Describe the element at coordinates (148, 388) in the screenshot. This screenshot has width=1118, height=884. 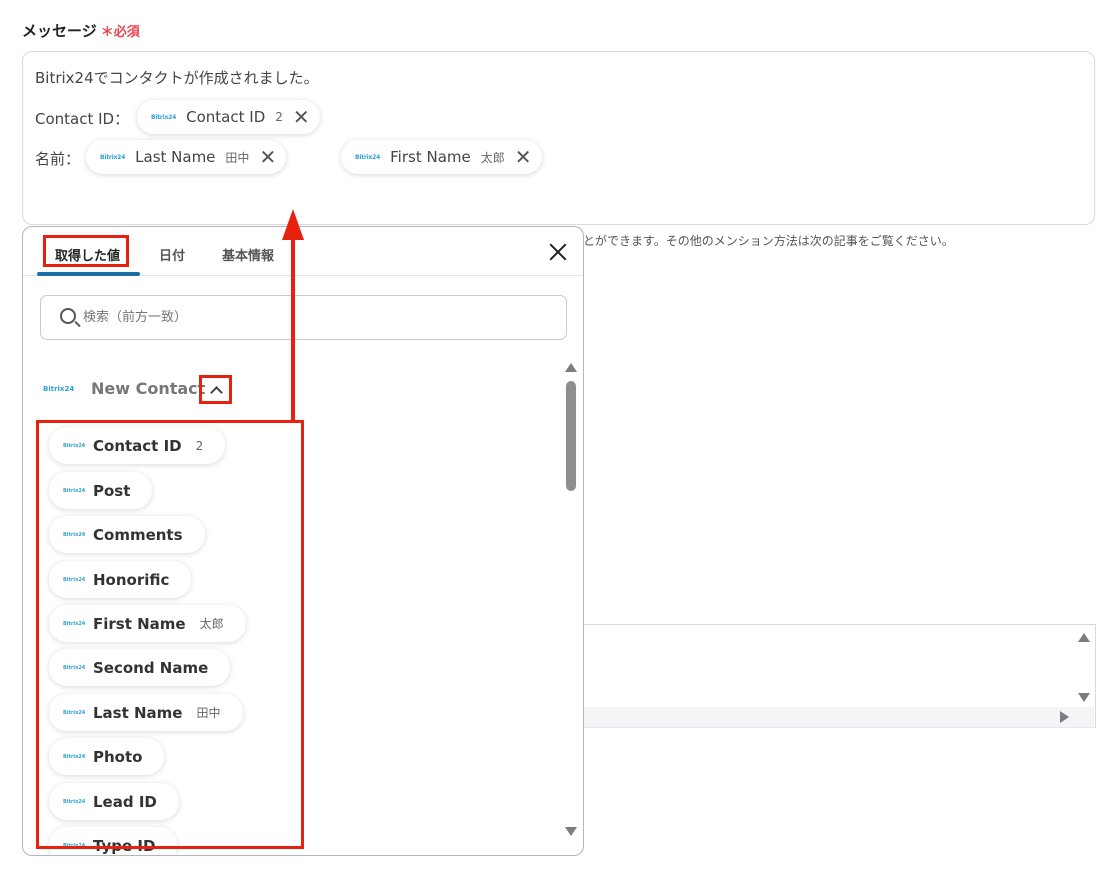
I see `group-title: New Contact` at that location.